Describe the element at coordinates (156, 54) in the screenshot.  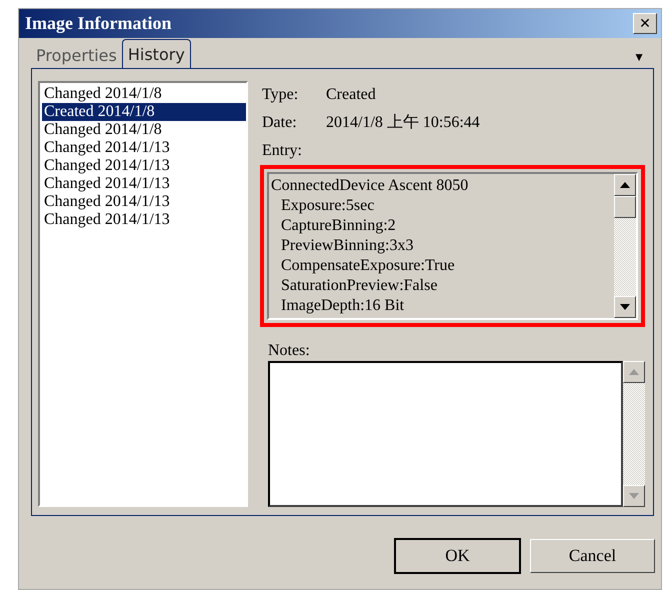
I see `tab: History` at that location.